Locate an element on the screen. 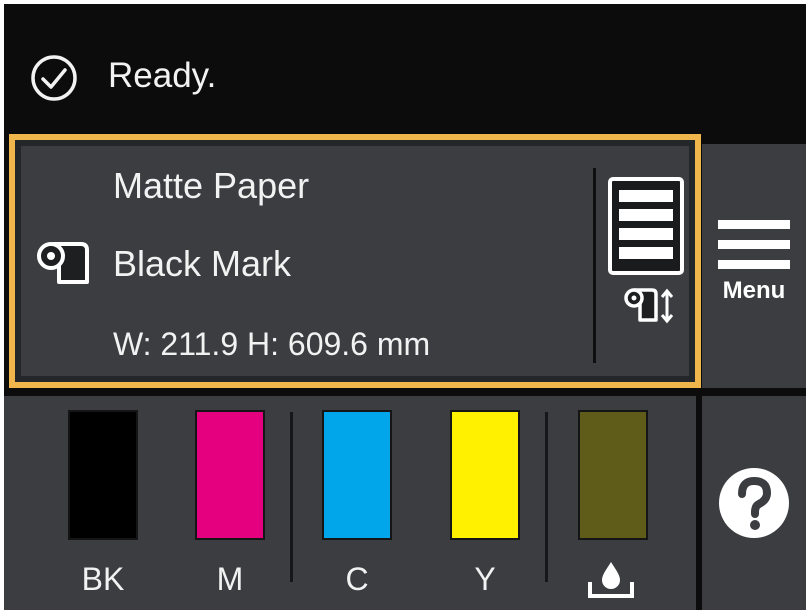 The height and width of the screenshot is (610, 806). ink-label-c: C is located at coordinates (357, 579).